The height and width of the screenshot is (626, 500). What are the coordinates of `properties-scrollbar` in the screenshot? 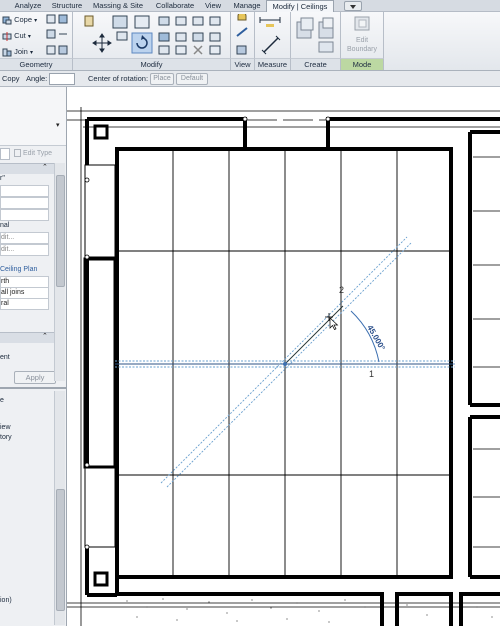 It's located at (59, 272).